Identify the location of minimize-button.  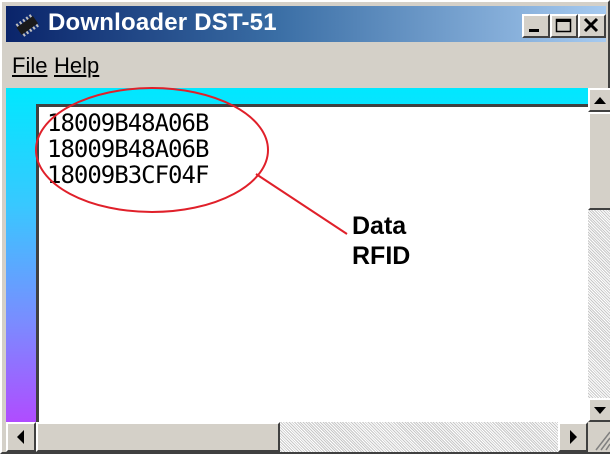
(536, 26).